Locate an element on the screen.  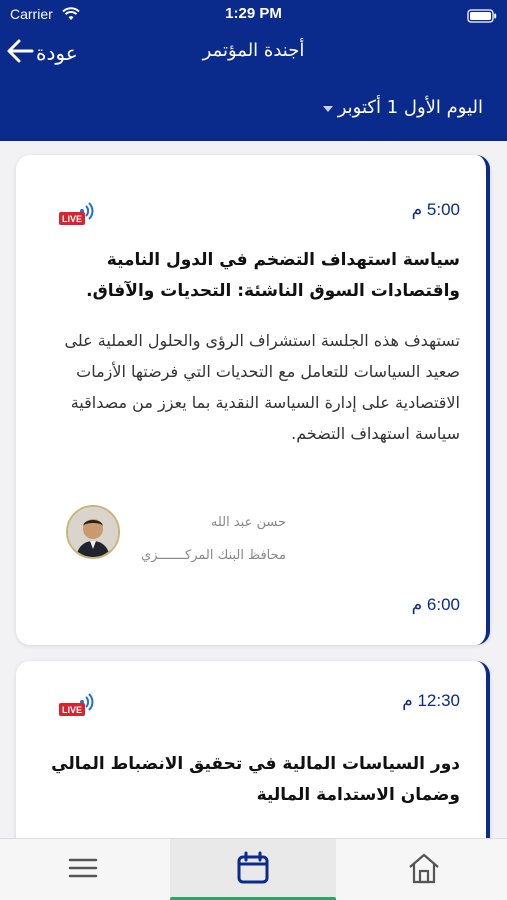
home-icon is located at coordinates (424, 870).